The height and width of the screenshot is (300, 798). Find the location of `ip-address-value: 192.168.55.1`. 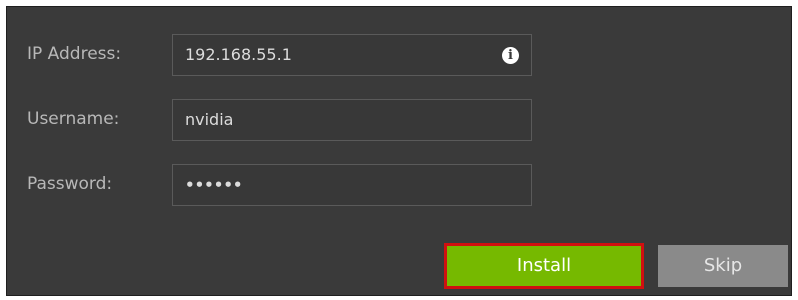

ip-address-value: 192.168.55.1 is located at coordinates (238, 54).